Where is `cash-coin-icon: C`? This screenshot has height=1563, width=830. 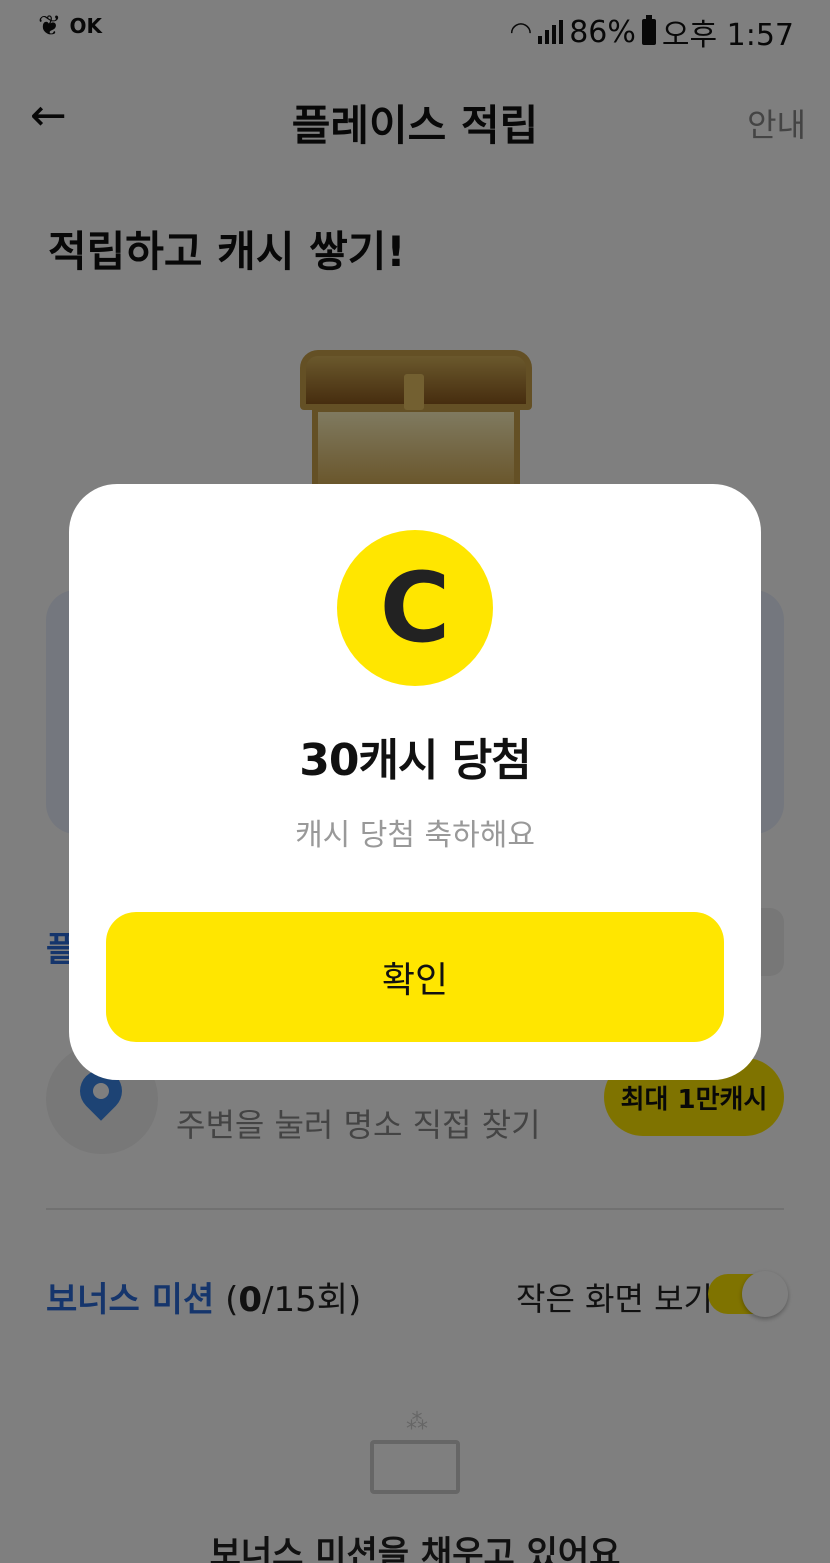 cash-coin-icon: C is located at coordinates (415, 608).